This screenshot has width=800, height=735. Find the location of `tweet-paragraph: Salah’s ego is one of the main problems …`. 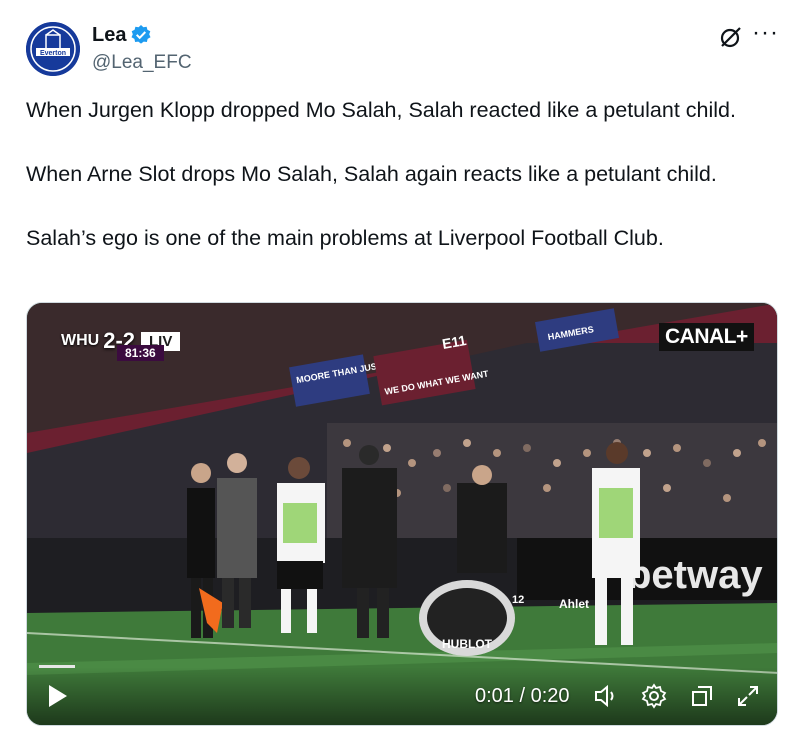

tweet-paragraph: Salah’s ego is one of the main problems … is located at coordinates (345, 238).